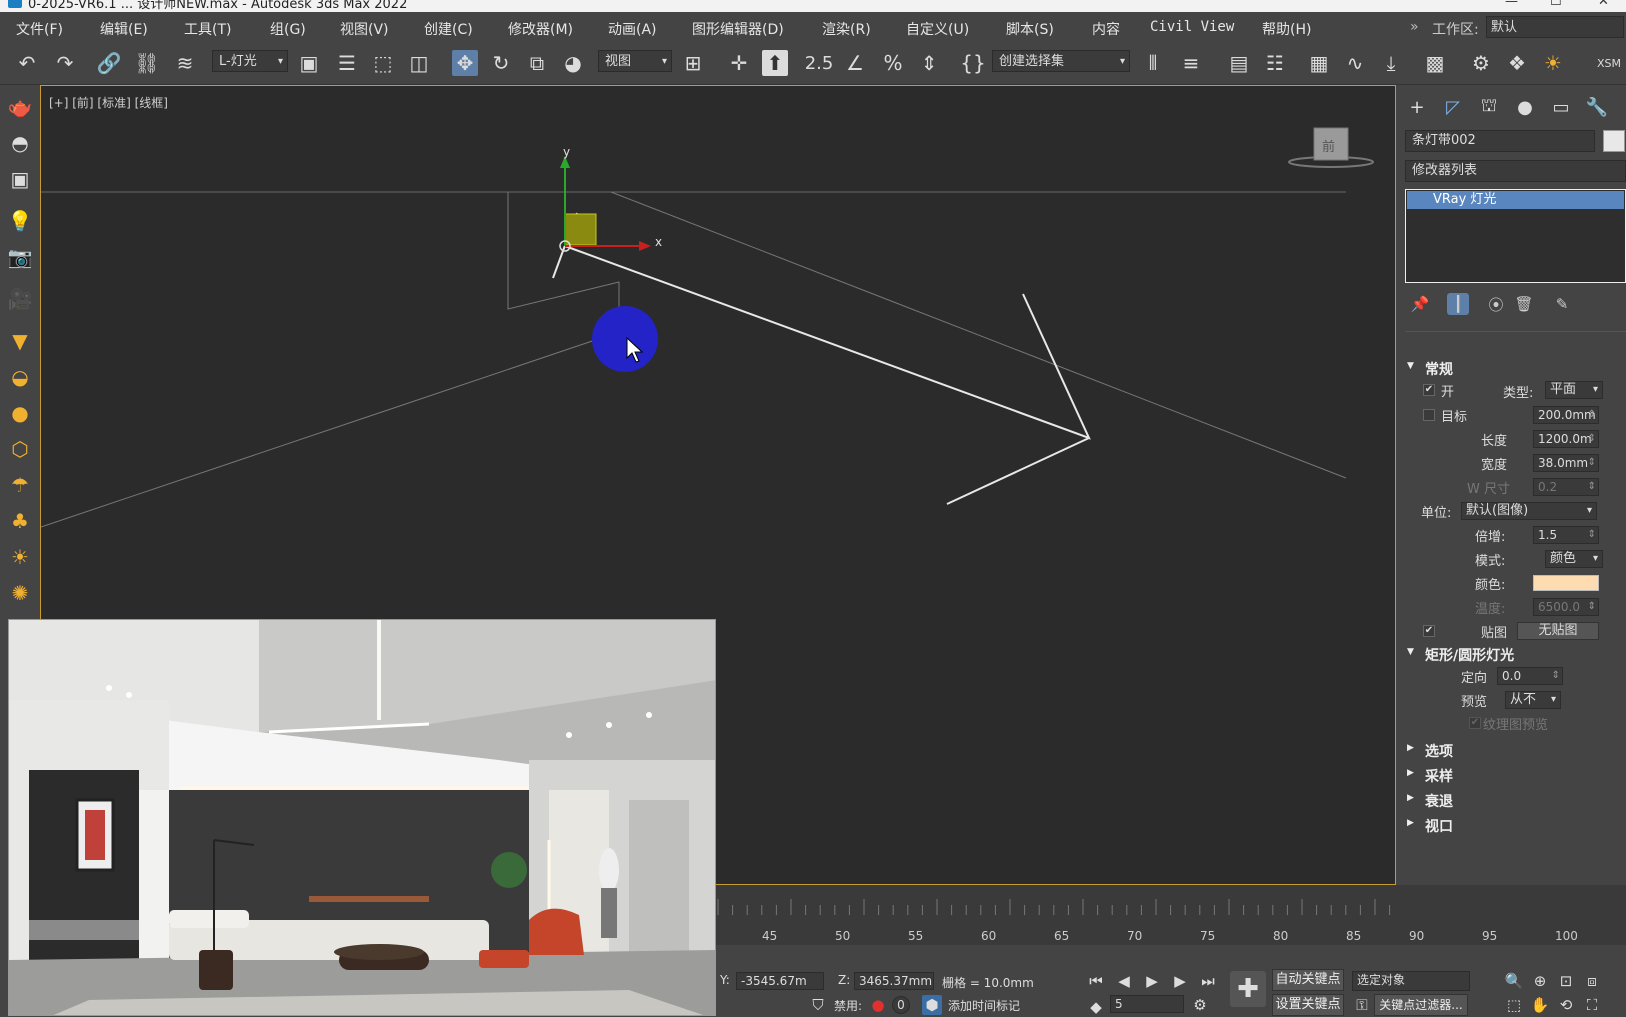 The image size is (1626, 1017). What do you see at coordinates (1153, 63) in the screenshot?
I see `mirror-icon: ⫴` at bounding box center [1153, 63].